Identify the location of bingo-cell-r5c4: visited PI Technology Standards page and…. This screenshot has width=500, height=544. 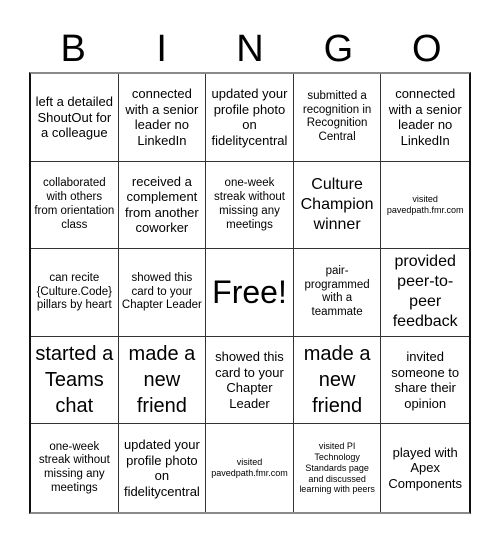
(338, 468).